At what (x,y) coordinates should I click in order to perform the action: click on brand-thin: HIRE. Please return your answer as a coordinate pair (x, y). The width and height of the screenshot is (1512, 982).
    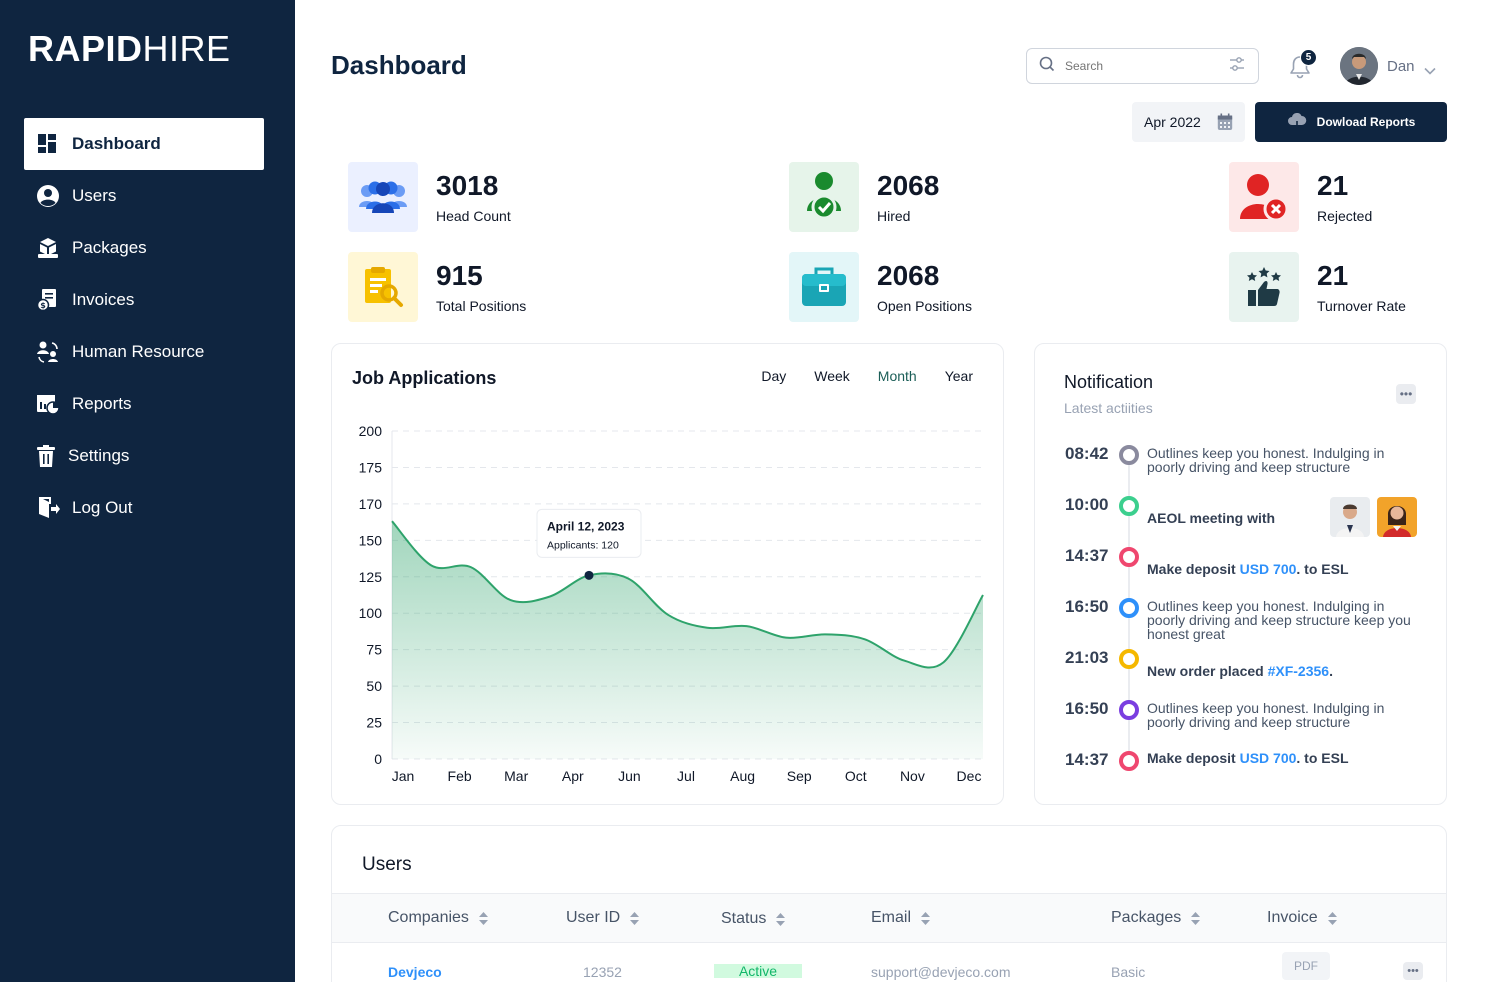
    Looking at the image, I should click on (186, 48).